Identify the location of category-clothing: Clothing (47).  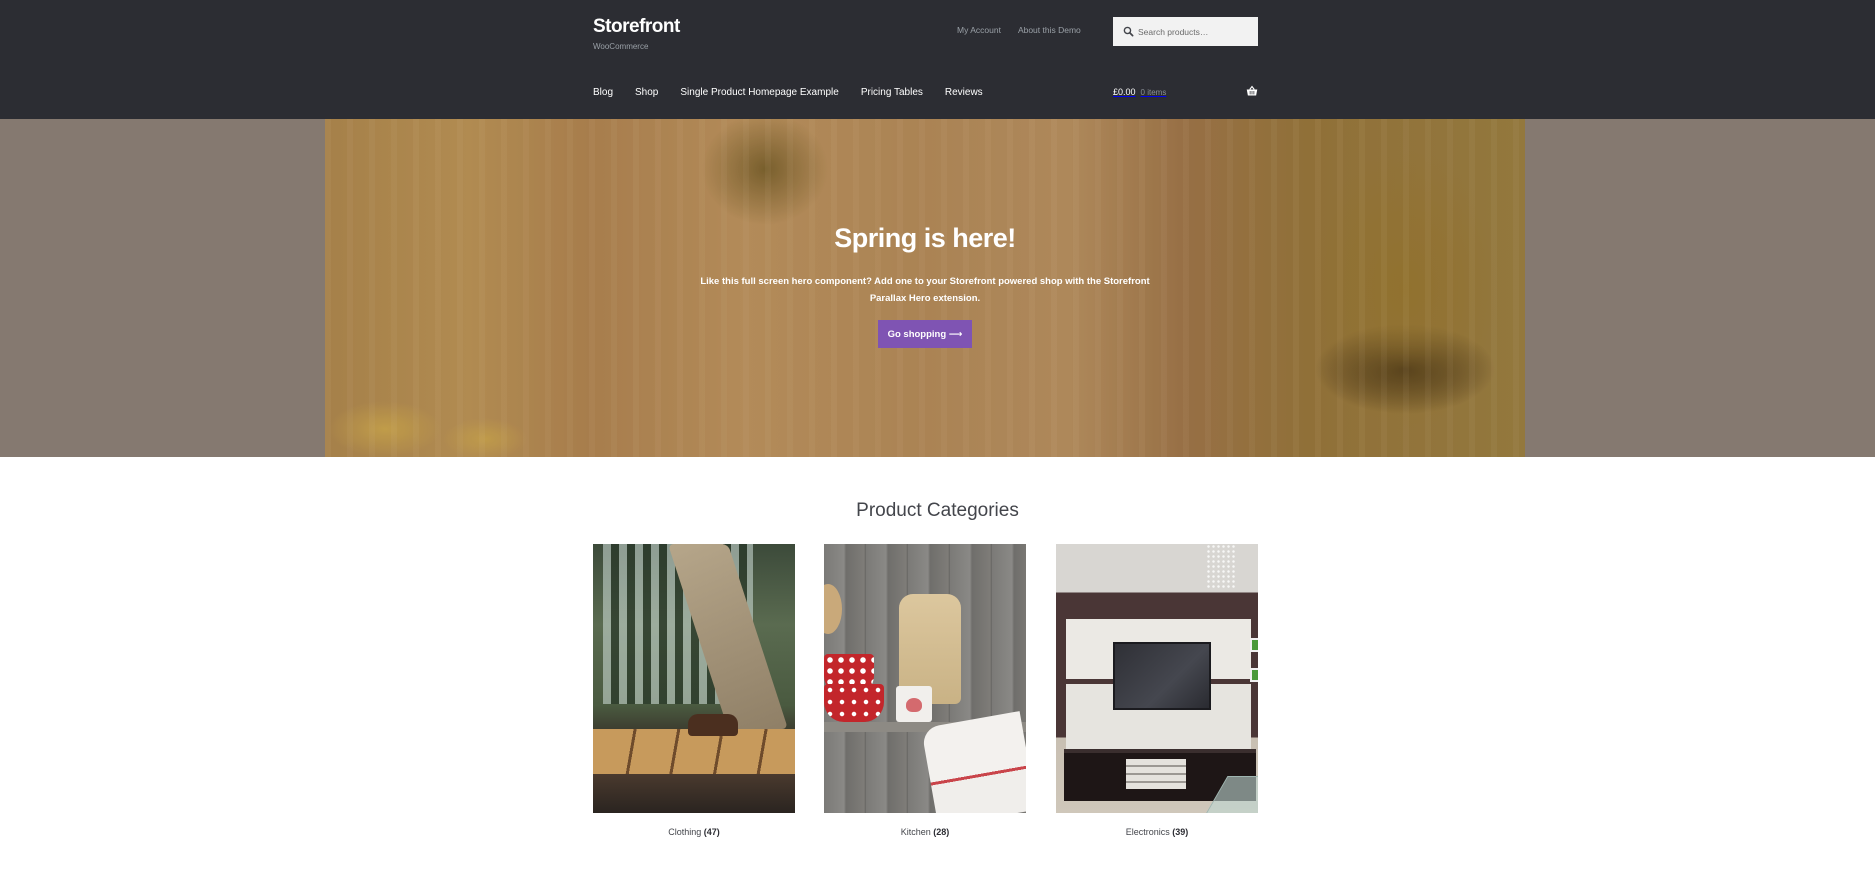
(694, 690).